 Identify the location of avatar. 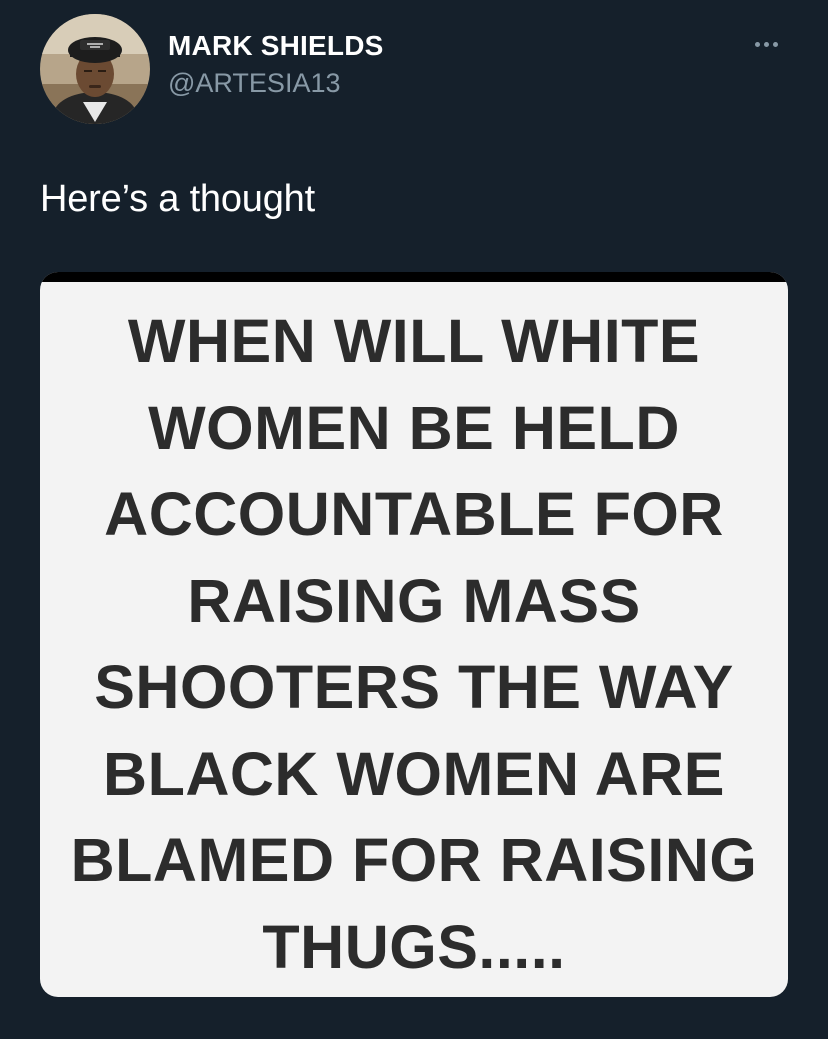
(95, 69).